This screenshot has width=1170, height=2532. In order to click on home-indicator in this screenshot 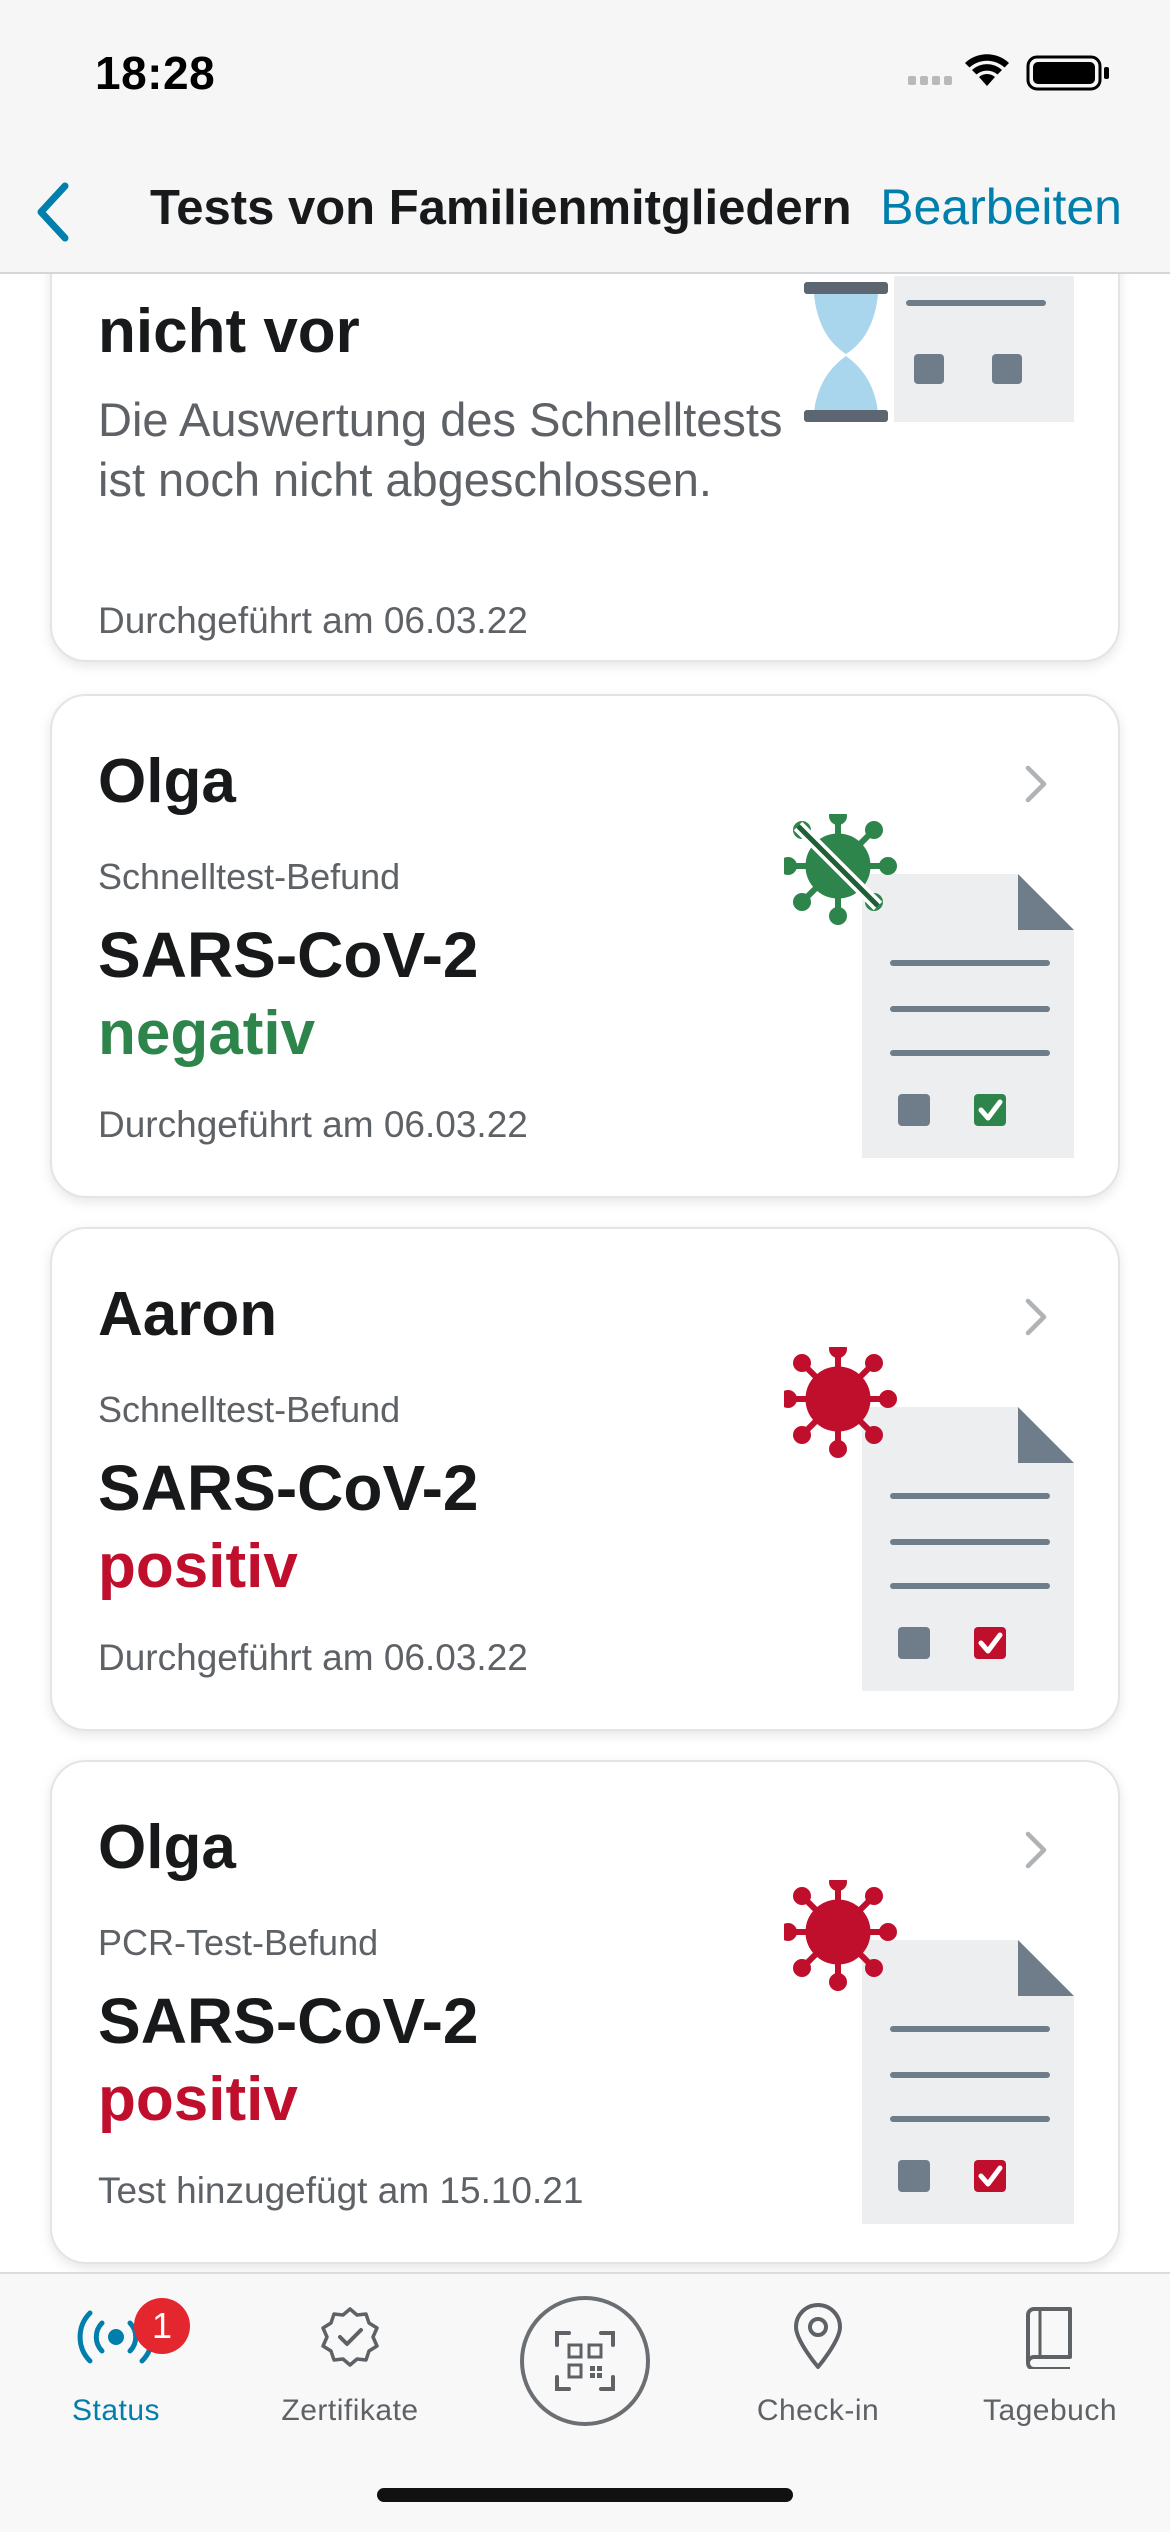, I will do `click(585, 2495)`.